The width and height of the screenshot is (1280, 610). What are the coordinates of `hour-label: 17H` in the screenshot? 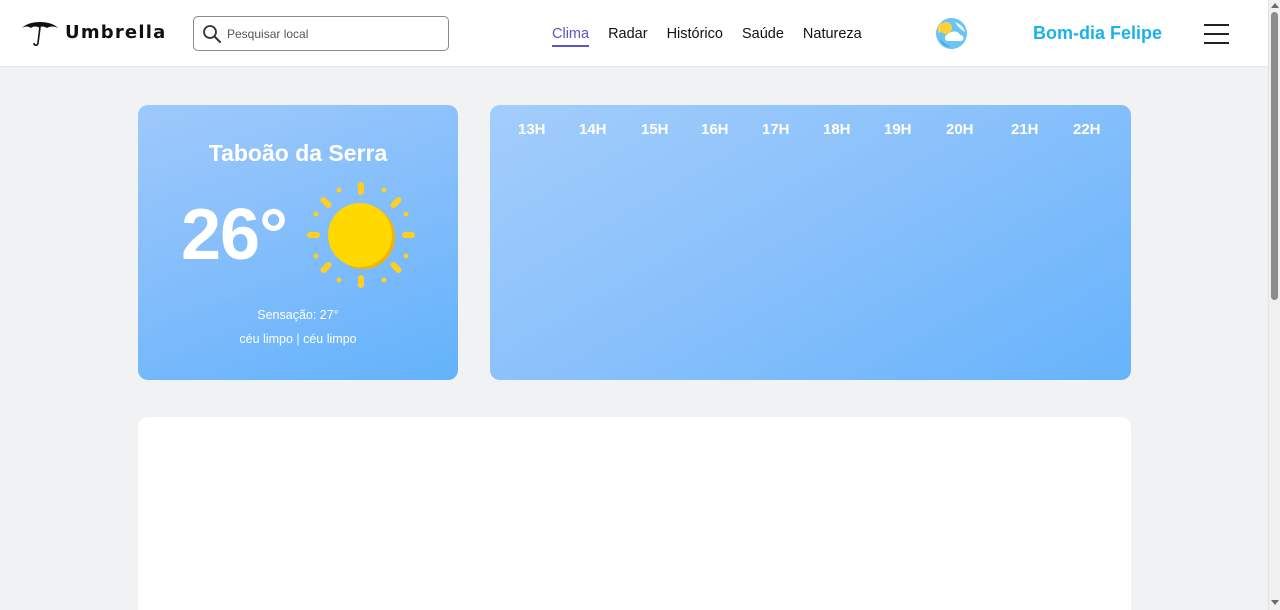 It's located at (776, 129).